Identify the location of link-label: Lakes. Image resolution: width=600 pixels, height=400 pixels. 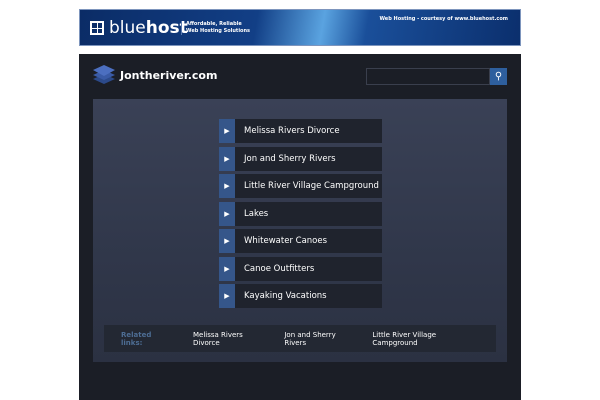
(256, 213).